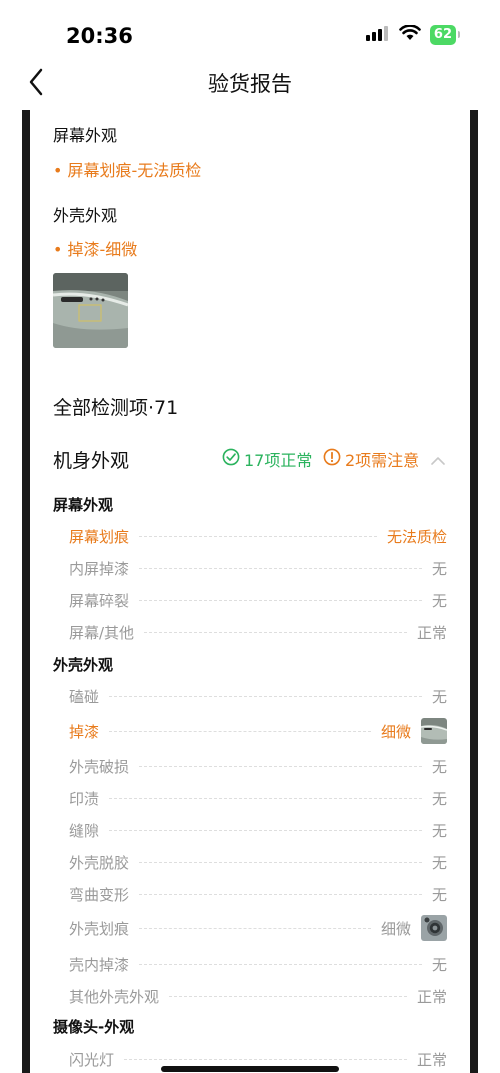 The height and width of the screenshot is (1073, 500). What do you see at coordinates (278, 460) in the screenshot?
I see `ok-count-label: 17项正常` at bounding box center [278, 460].